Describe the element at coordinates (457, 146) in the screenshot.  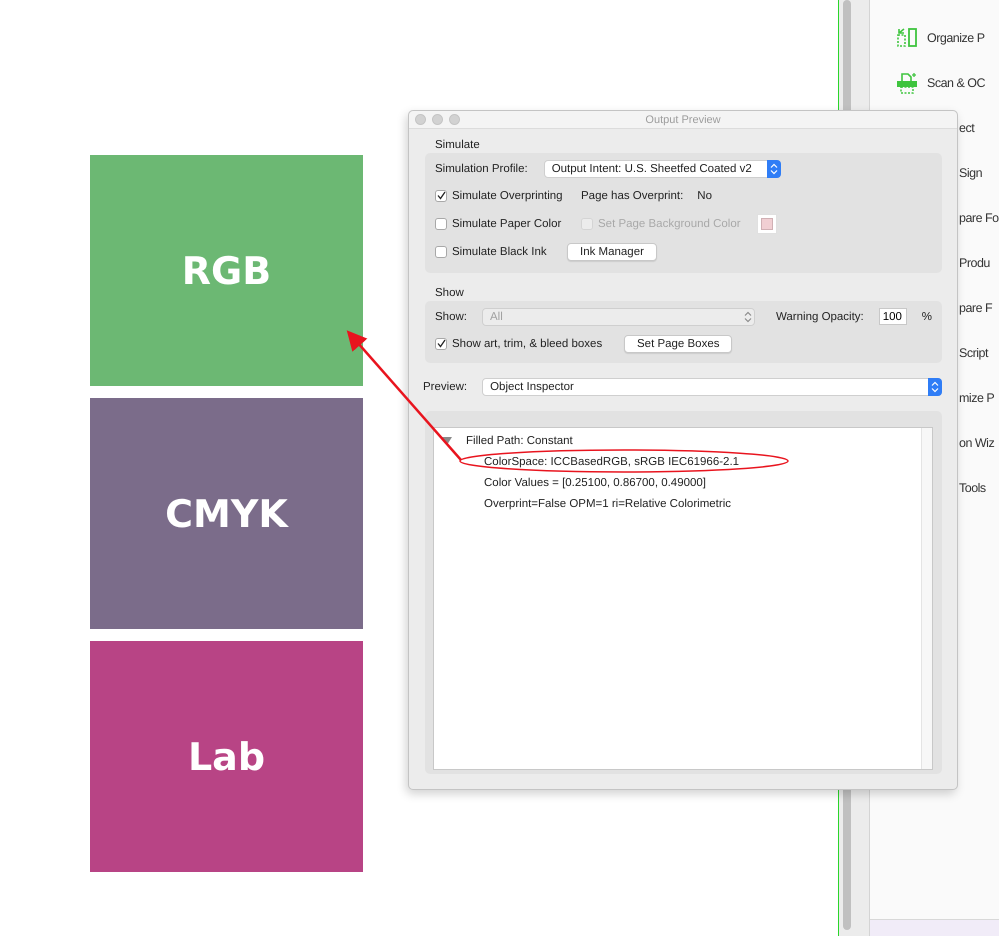
I see `section-heading: Simulate` at that location.